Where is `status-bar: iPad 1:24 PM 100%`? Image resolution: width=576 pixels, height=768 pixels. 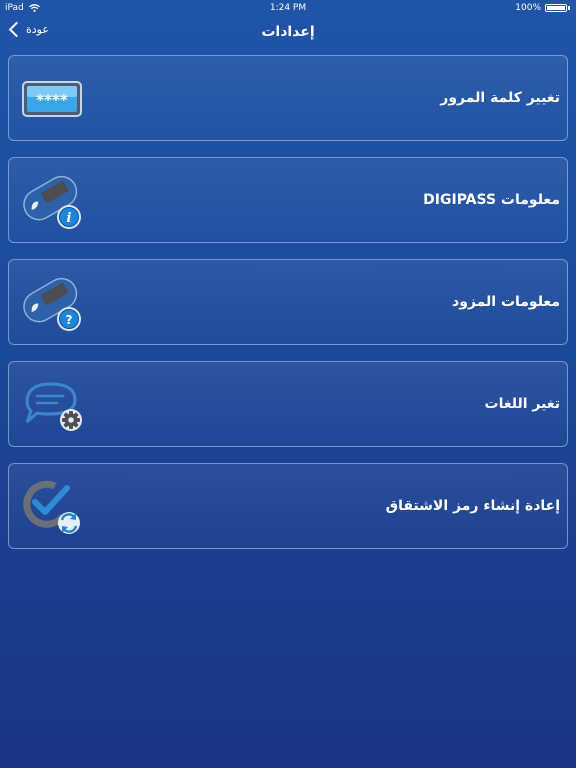 status-bar: iPad 1:24 PM 100% is located at coordinates (288, 8).